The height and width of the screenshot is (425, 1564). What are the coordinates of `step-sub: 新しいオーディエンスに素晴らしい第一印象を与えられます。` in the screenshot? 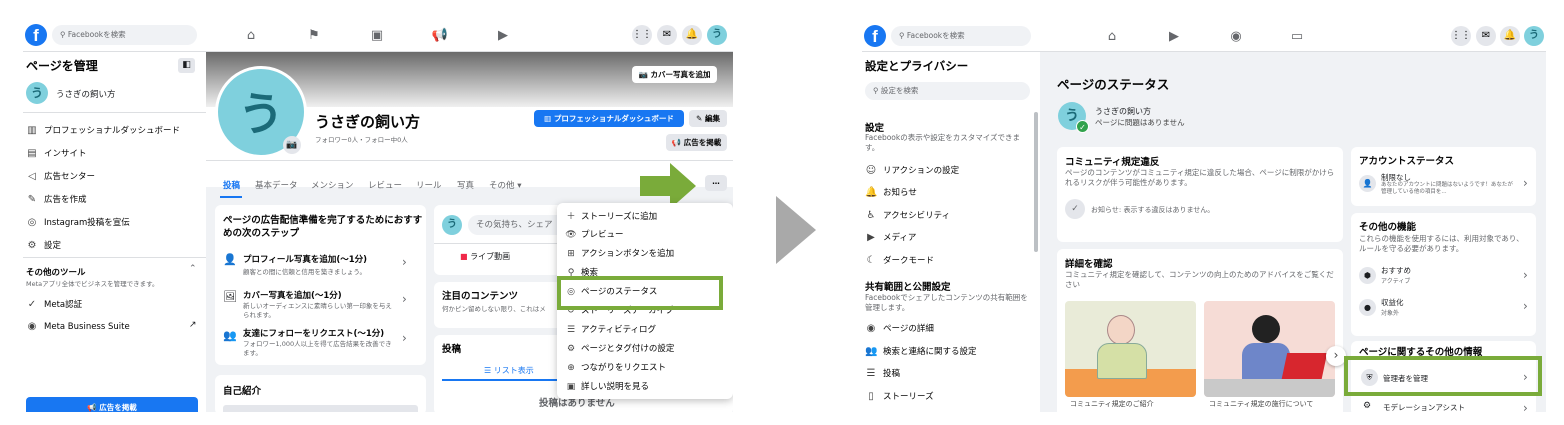 It's located at (317, 310).